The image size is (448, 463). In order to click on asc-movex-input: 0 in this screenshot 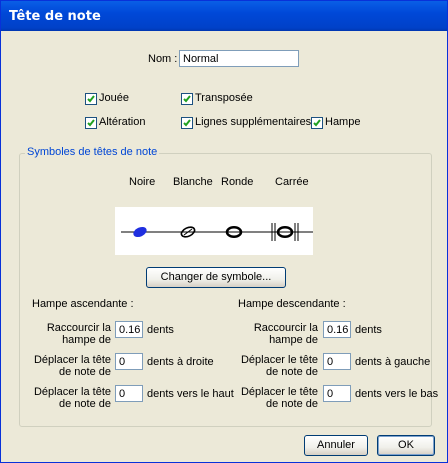, I will do `click(129, 361)`.